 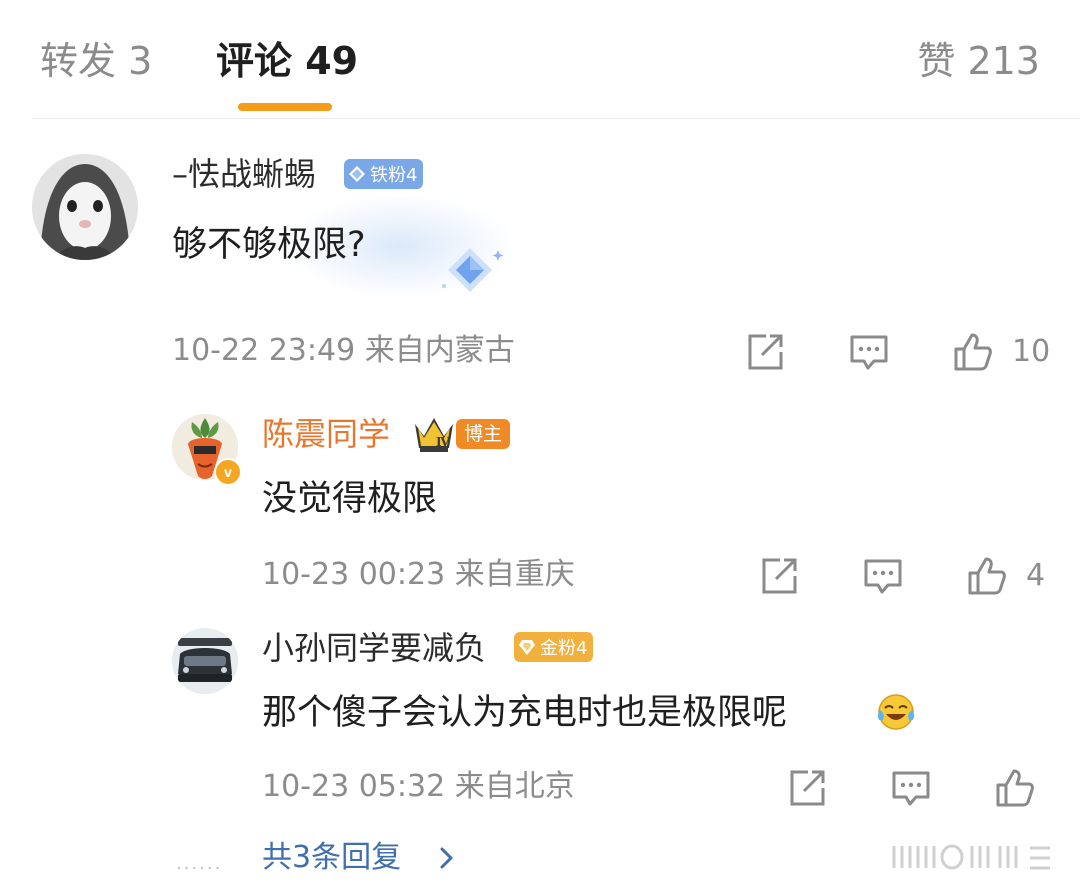 I want to click on comment-time: 10-22 23:49, so click(x=264, y=350).